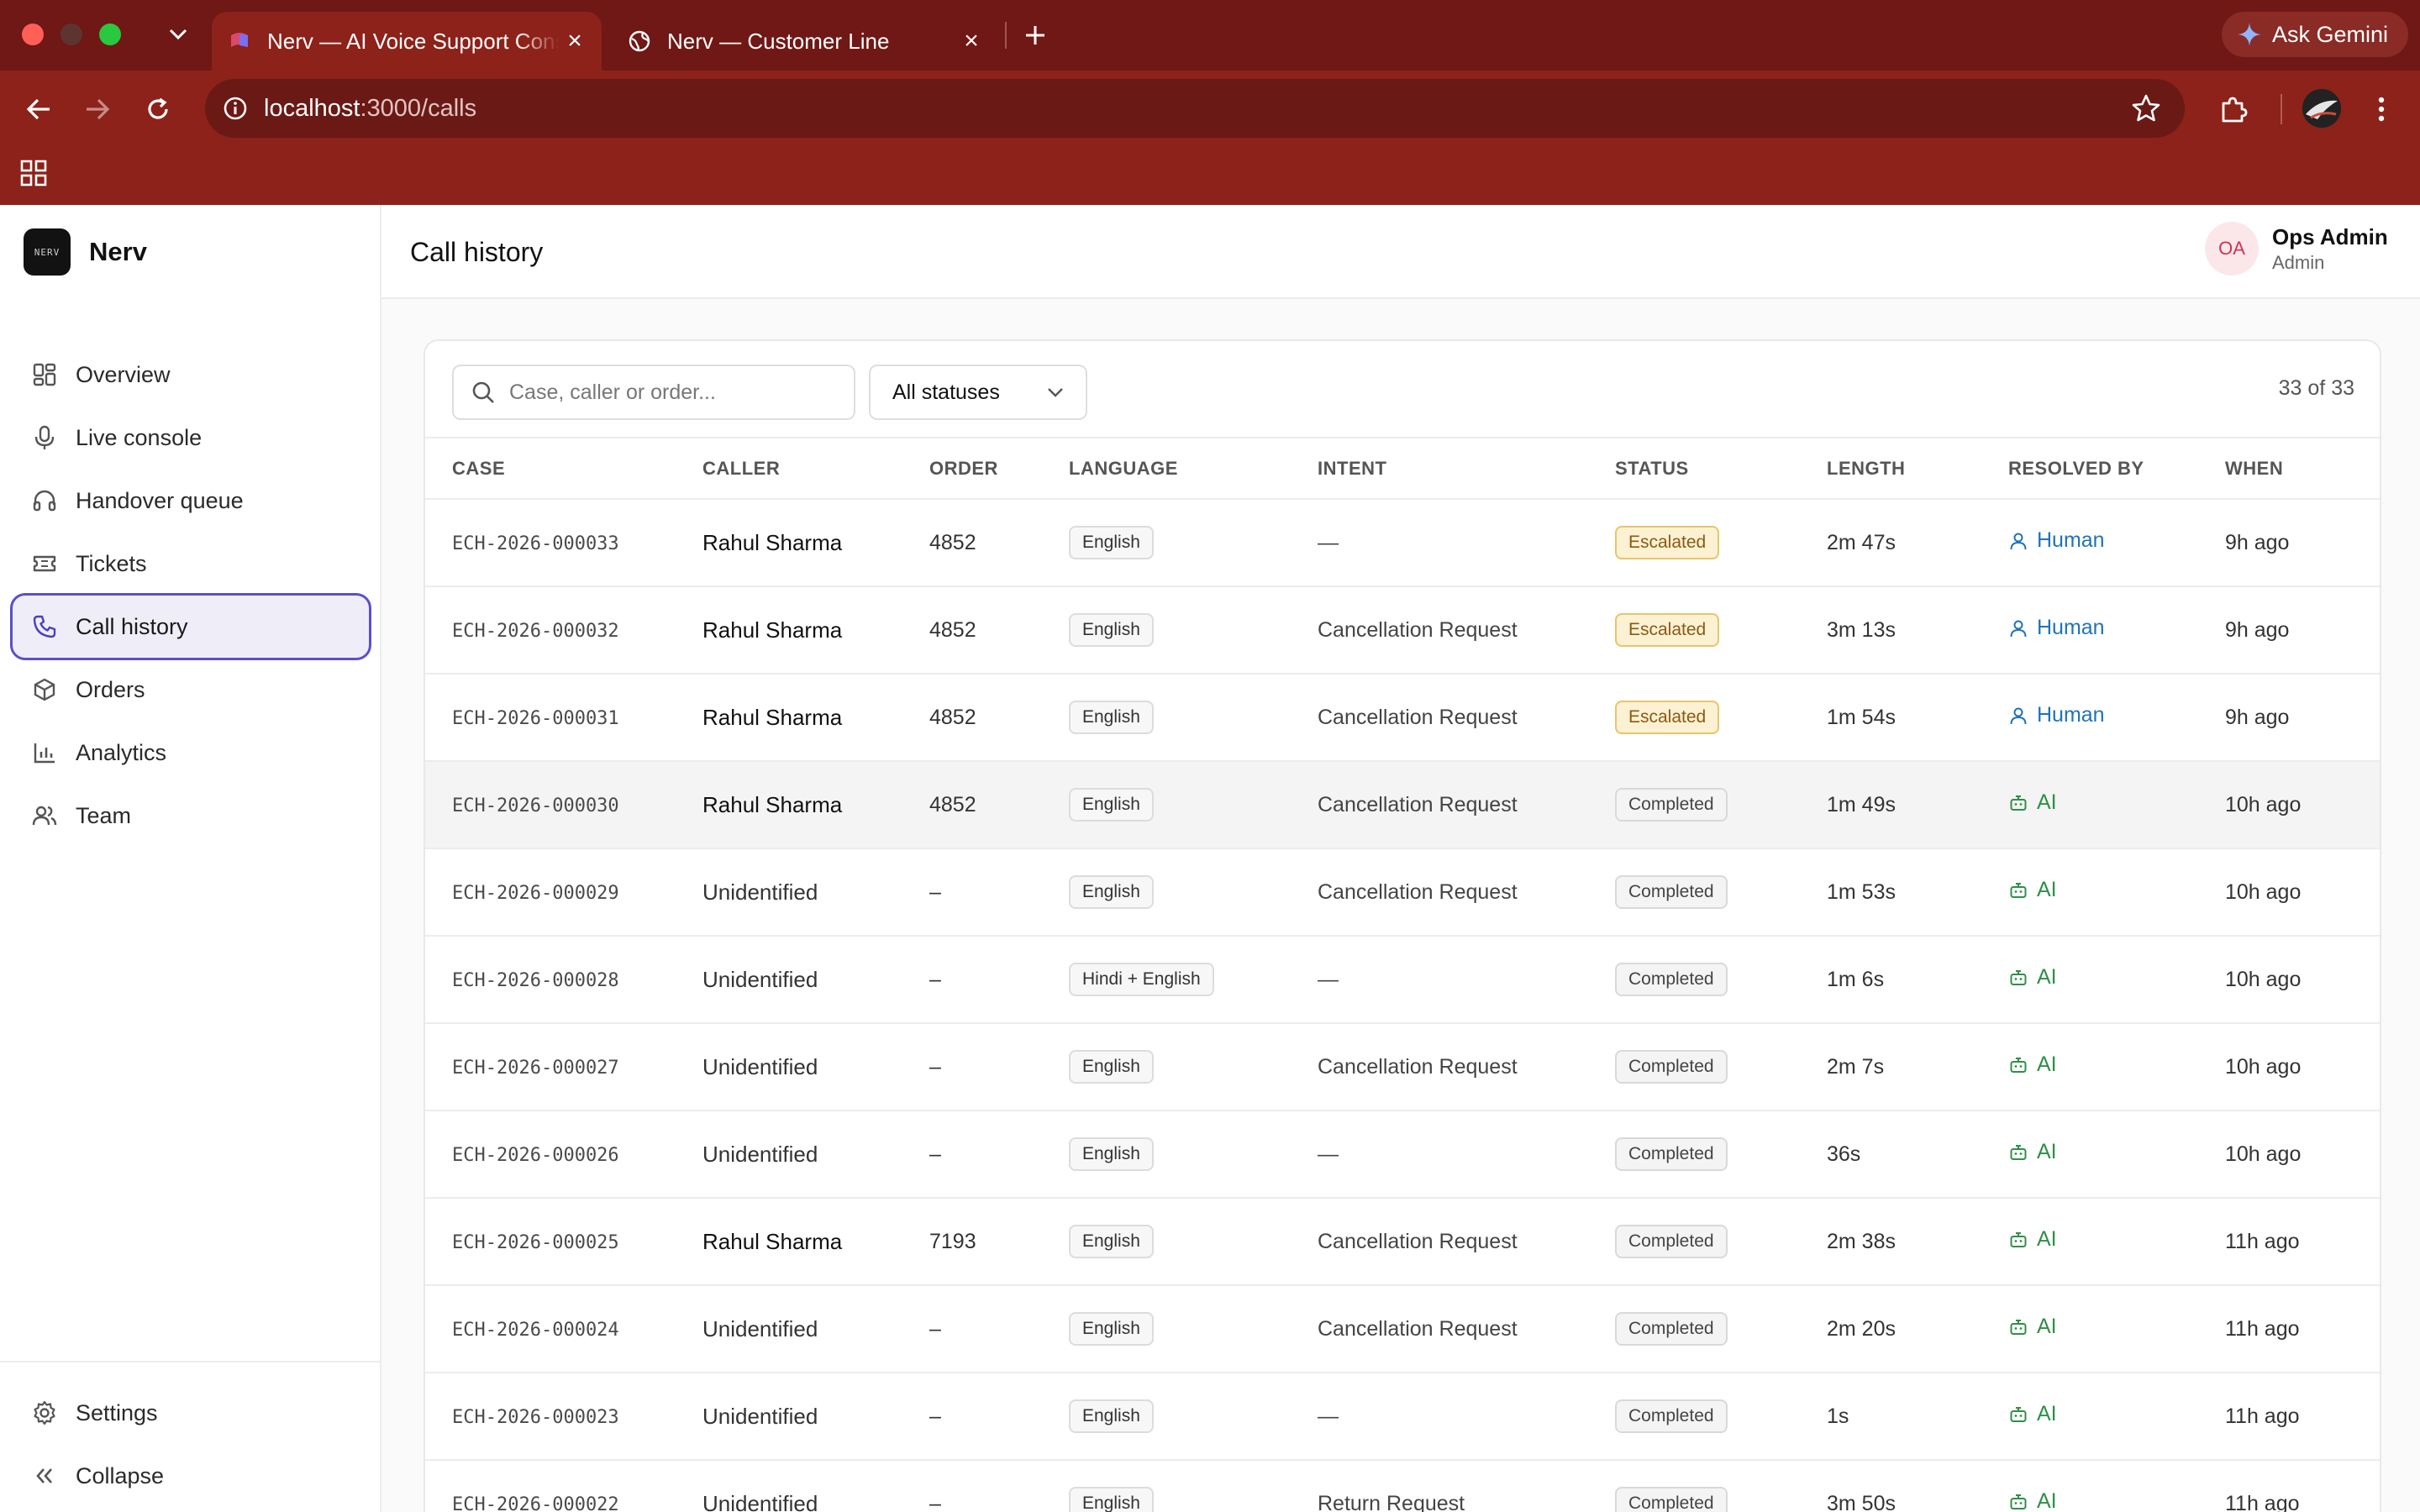  Describe the element at coordinates (1194, 469) in the screenshot. I see `column-header: LANGUAGE` at that location.